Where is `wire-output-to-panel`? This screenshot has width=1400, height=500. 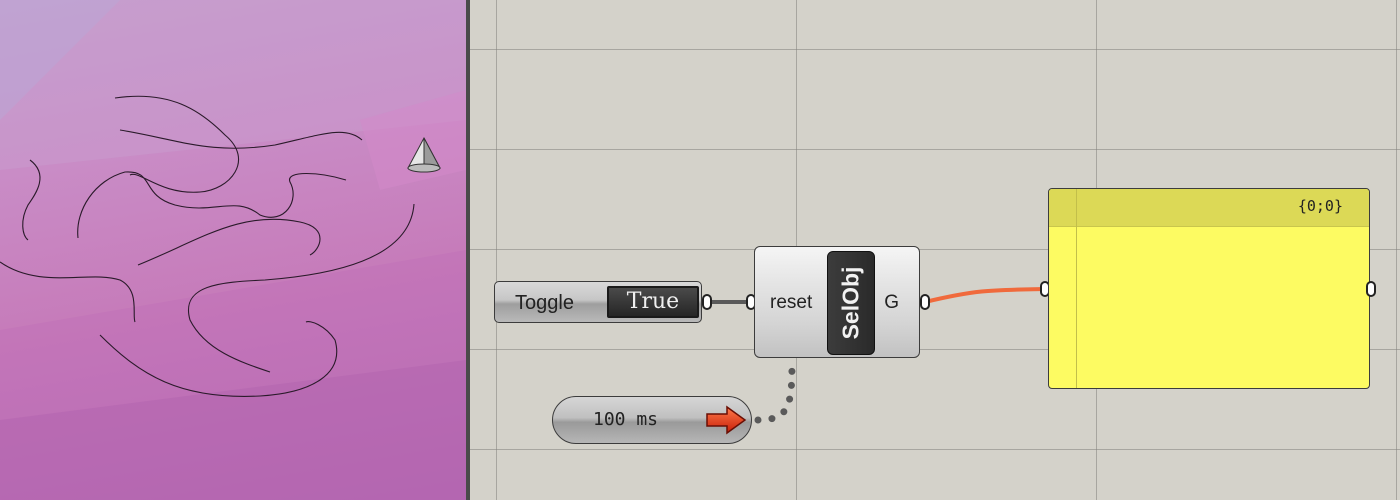
wire-output-to-panel is located at coordinates (984, 295).